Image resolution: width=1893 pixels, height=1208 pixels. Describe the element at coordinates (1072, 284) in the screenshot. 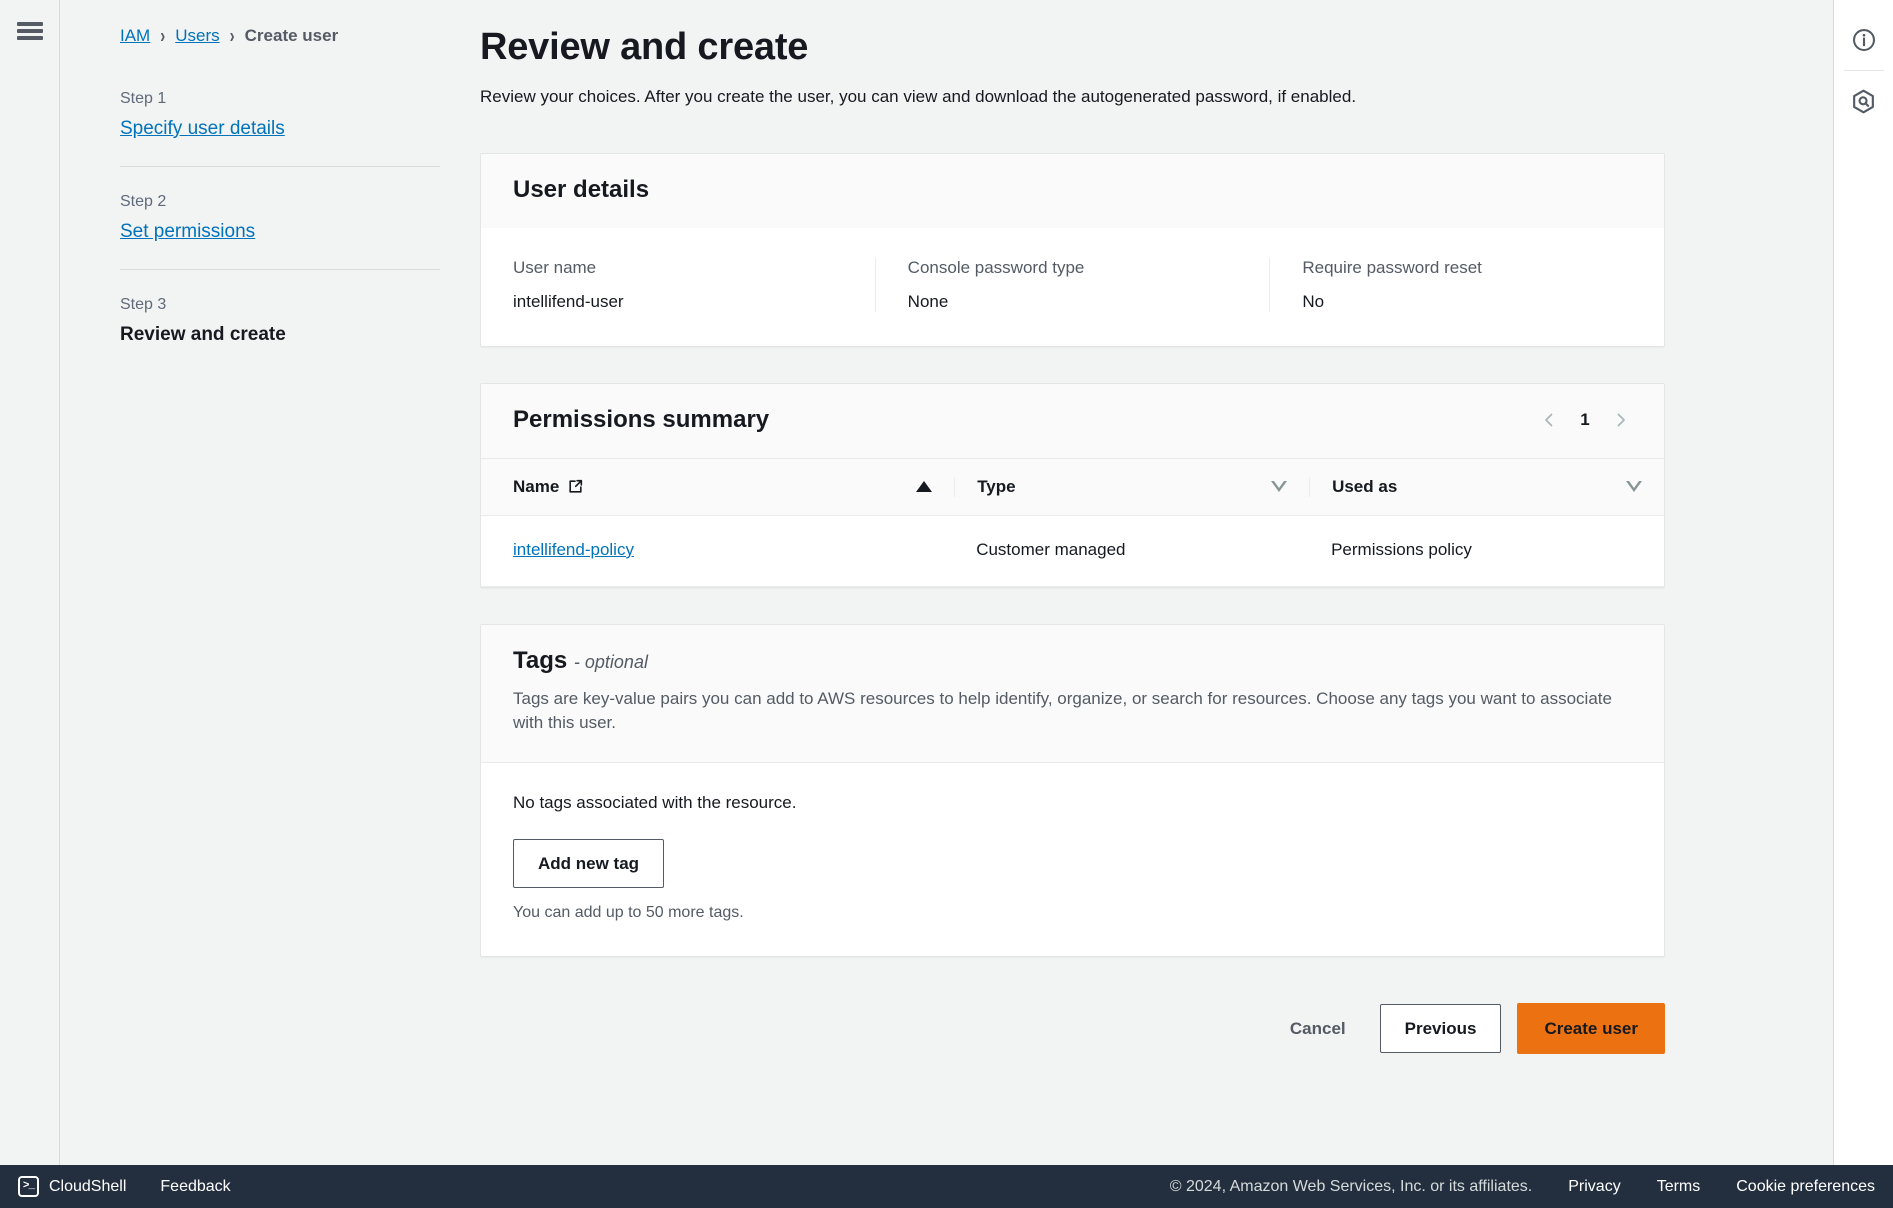

I see `field-console-password-type: Console password type None` at that location.